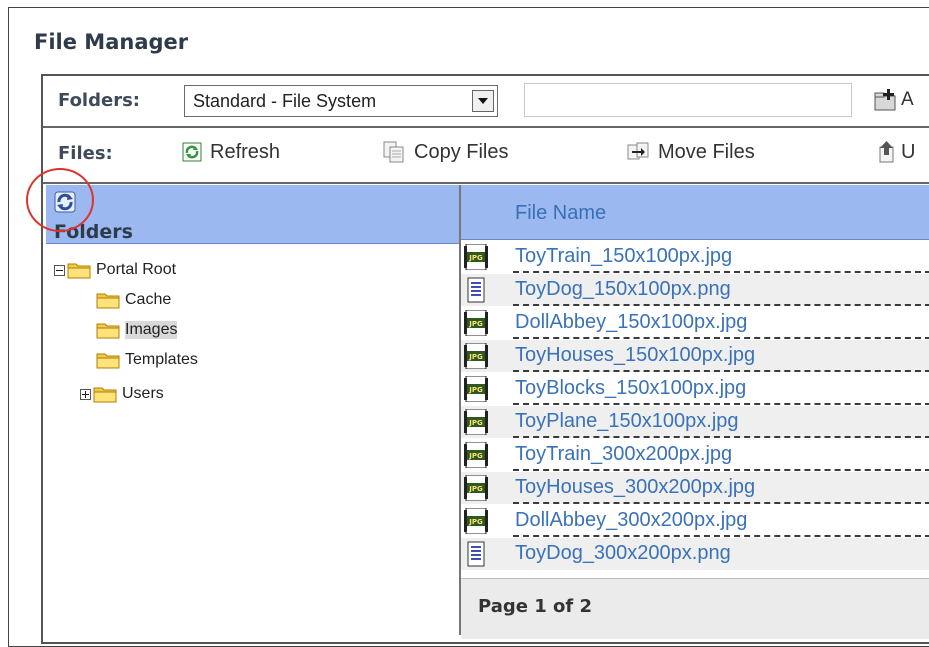 The height and width of the screenshot is (647, 929). What do you see at coordinates (151, 330) in the screenshot?
I see `tree-node-label: Images` at bounding box center [151, 330].